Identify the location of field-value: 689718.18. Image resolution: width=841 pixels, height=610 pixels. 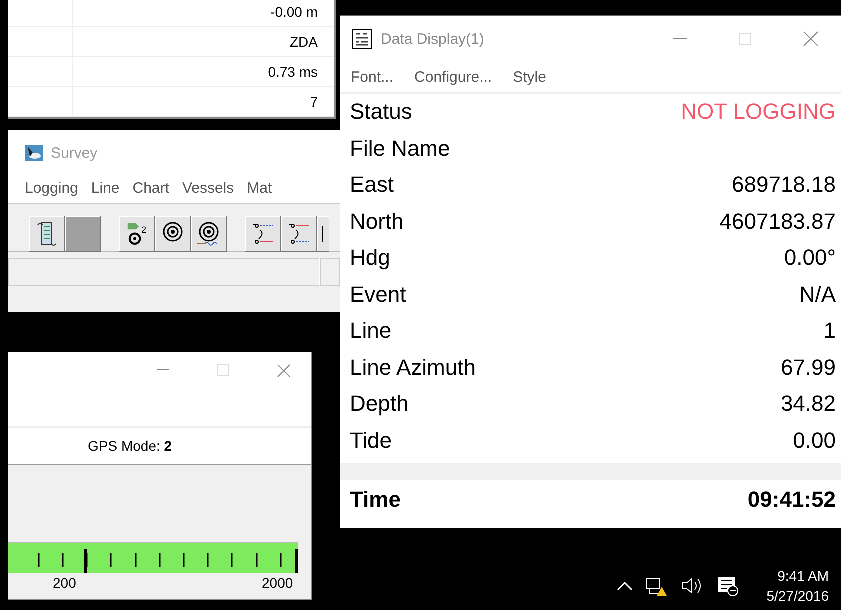
(784, 185).